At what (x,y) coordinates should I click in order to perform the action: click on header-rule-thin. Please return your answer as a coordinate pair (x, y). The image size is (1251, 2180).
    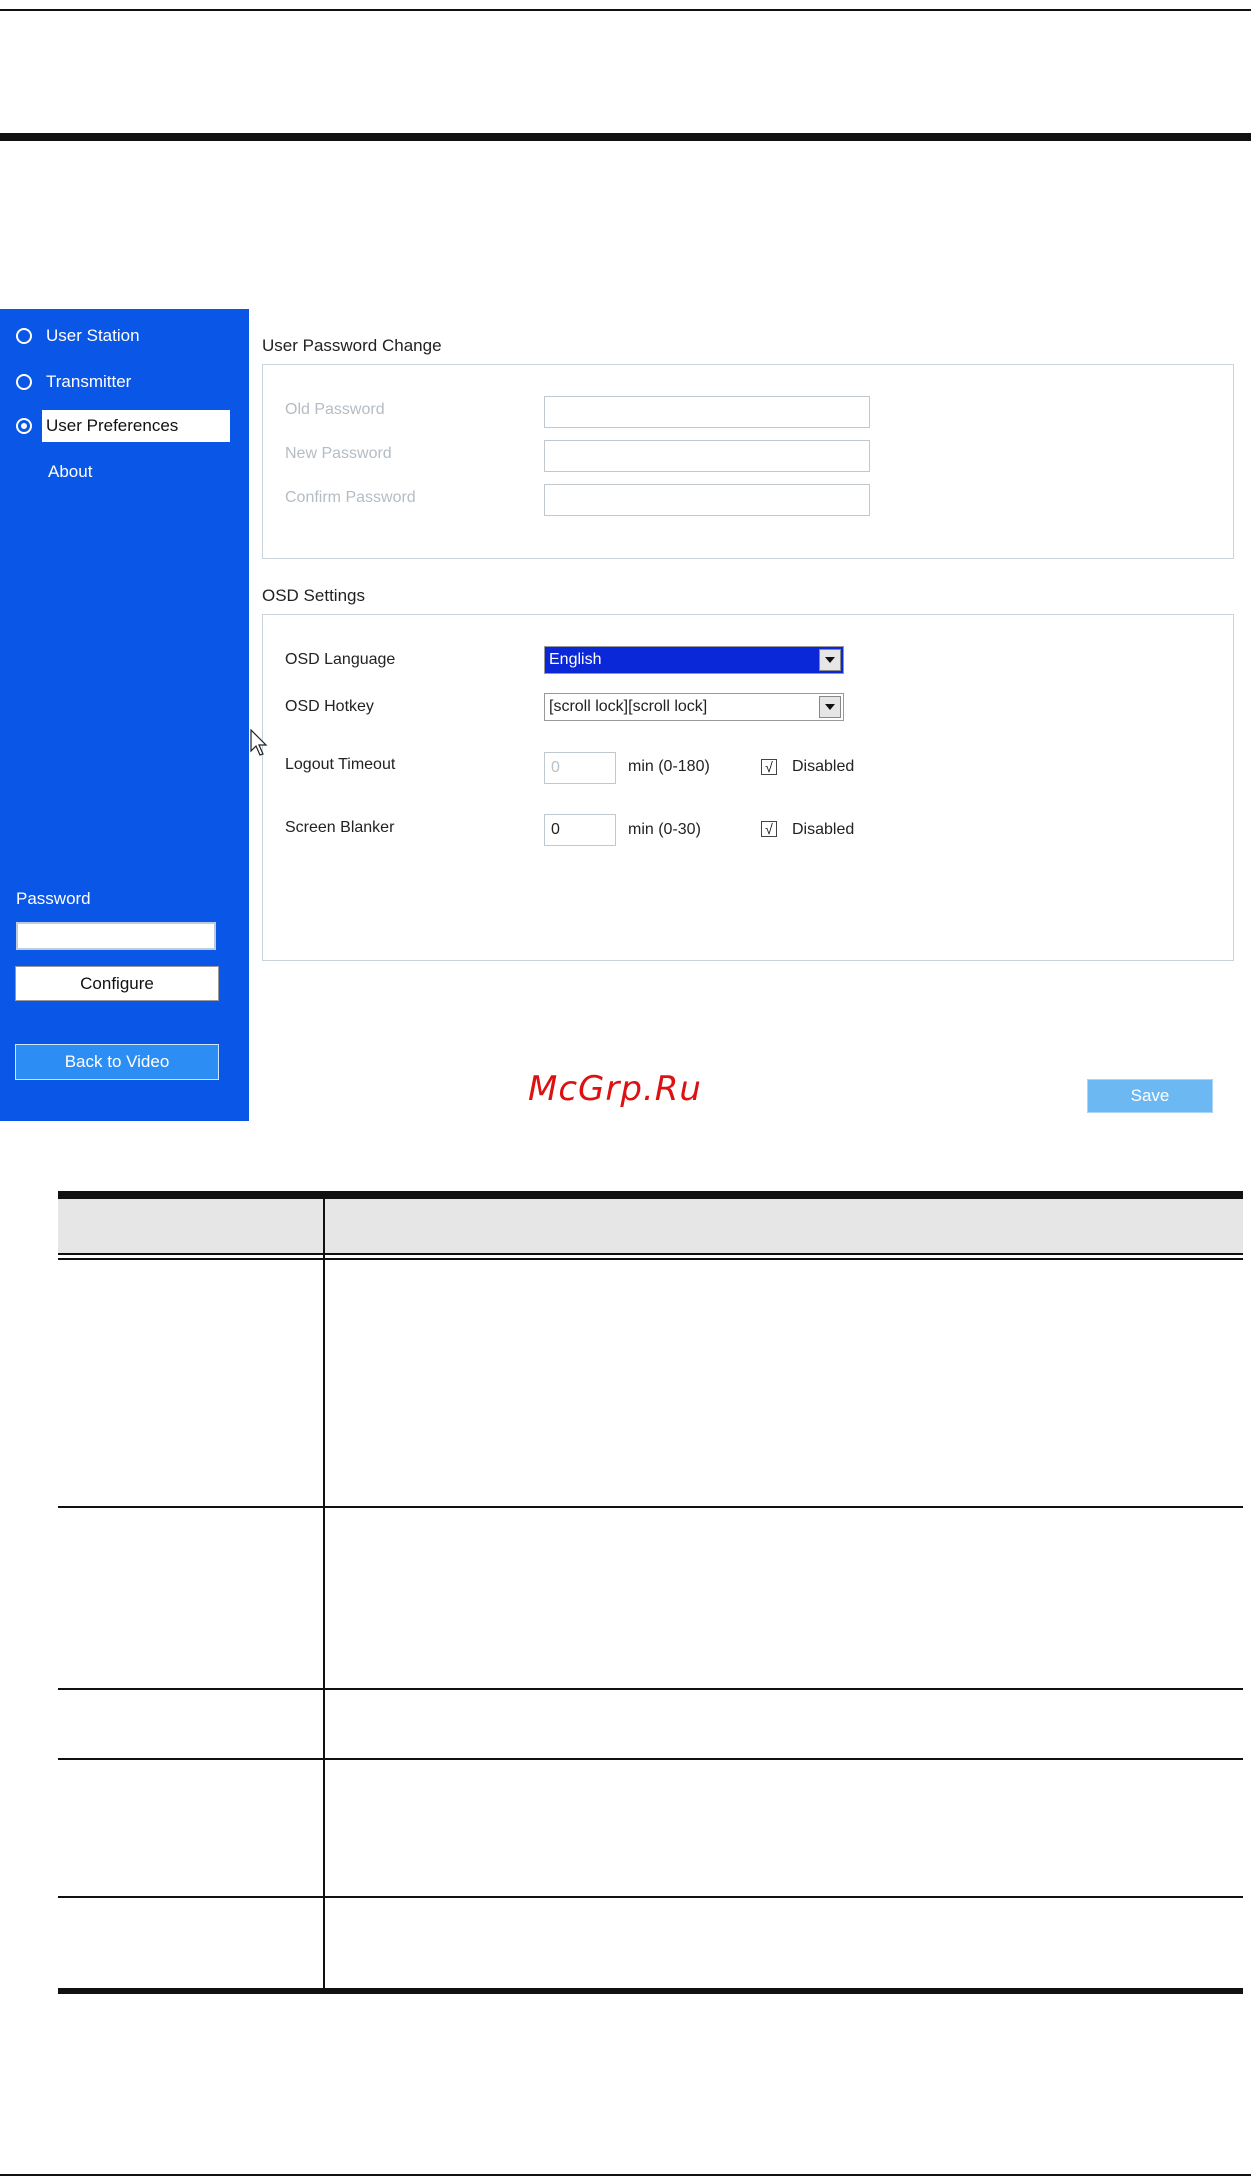
    Looking at the image, I should click on (625, 10).